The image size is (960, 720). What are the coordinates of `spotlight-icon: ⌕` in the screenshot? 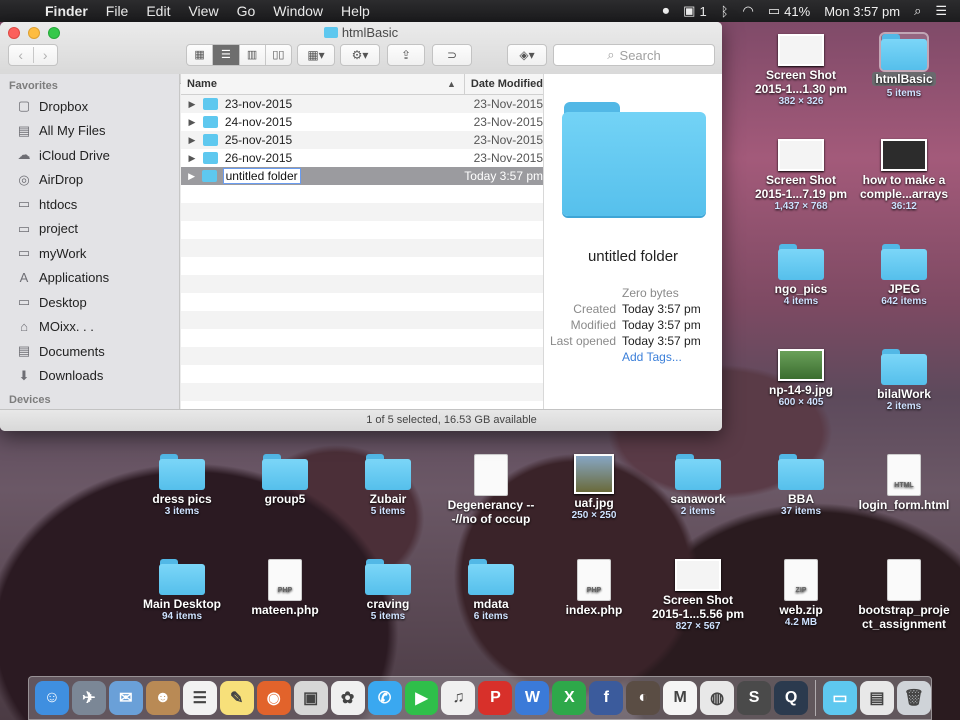 It's located at (917, 11).